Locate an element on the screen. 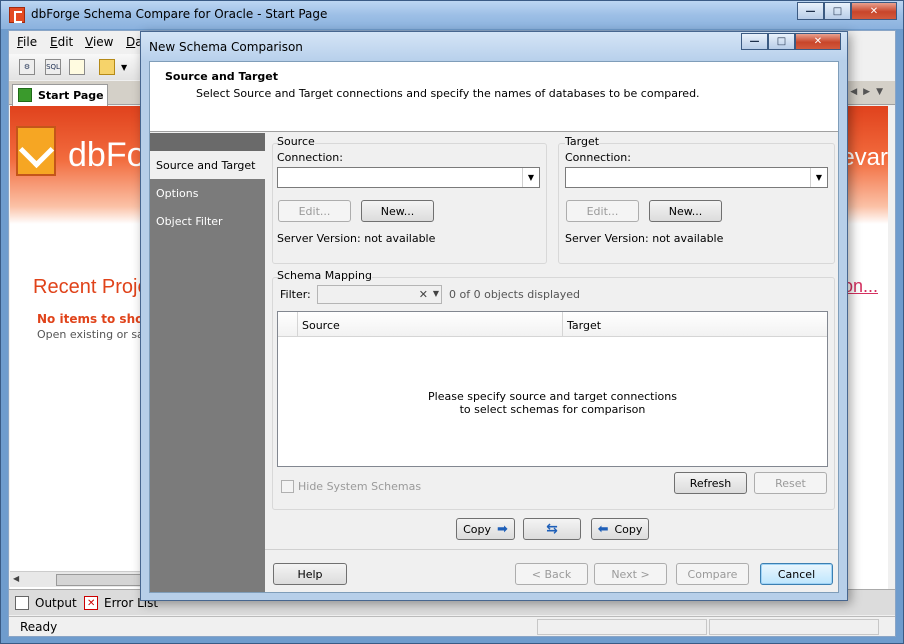 This screenshot has width=904, height=644. recent-projects-title: Recent Proje is located at coordinates (91, 287).